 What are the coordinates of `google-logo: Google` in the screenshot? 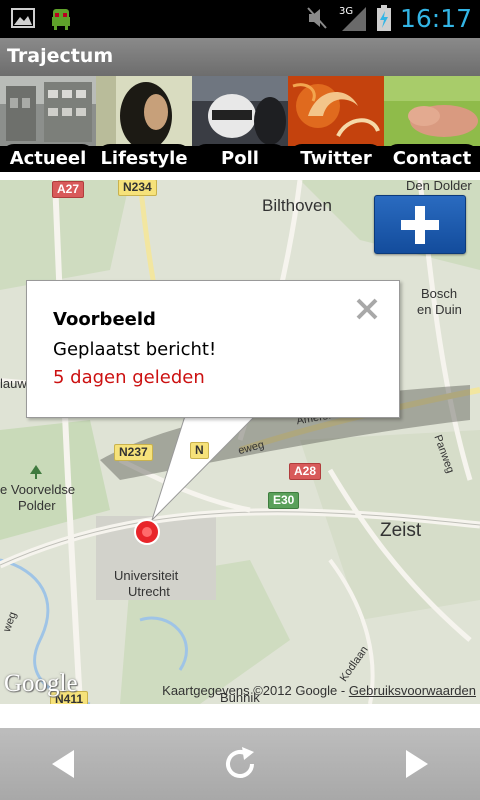 It's located at (41, 683).